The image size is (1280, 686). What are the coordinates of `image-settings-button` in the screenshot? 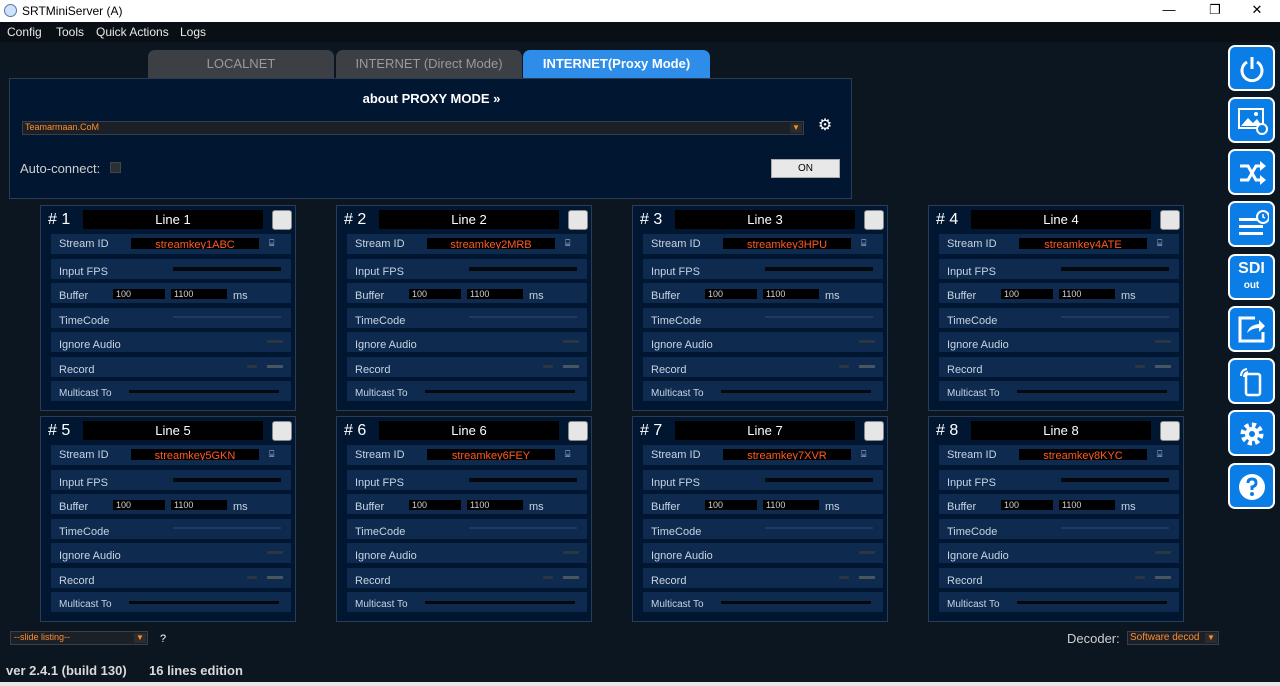 It's located at (1251, 120).